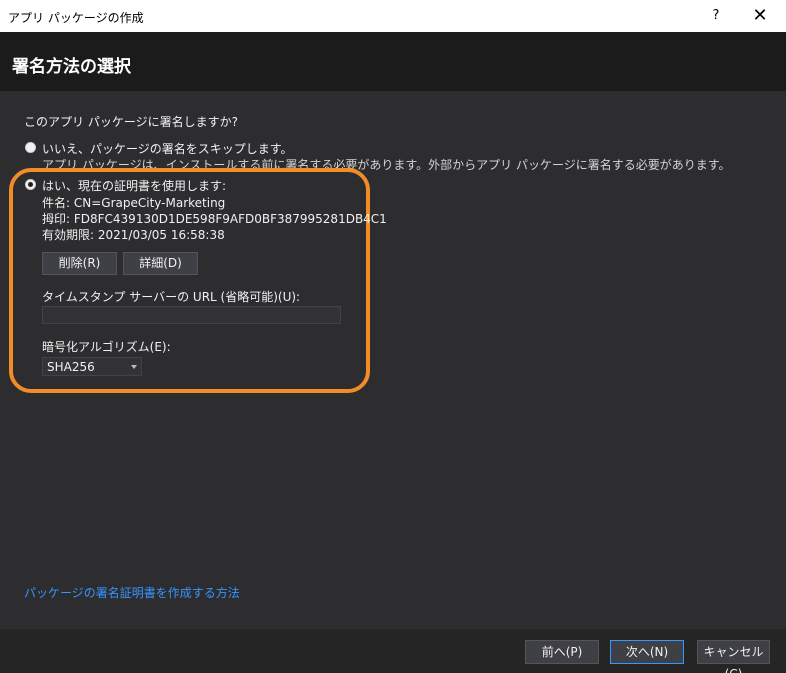  What do you see at coordinates (647, 652) in the screenshot?
I see `next-button: 次へ(N)` at bounding box center [647, 652].